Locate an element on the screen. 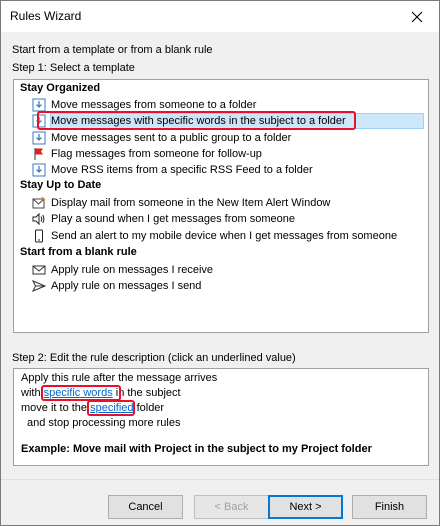  window-title: Rules Wizard is located at coordinates (46, 16).